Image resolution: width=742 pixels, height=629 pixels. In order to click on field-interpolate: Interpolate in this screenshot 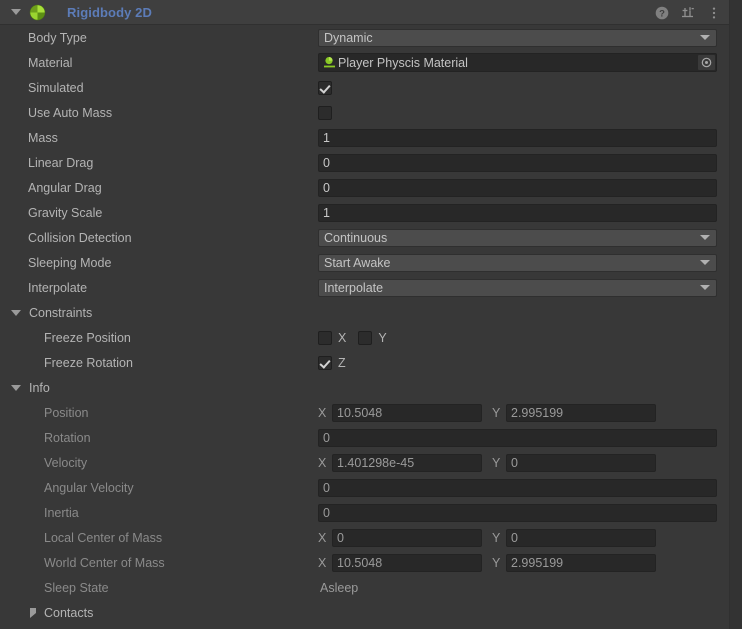, I will do `click(523, 287)`.